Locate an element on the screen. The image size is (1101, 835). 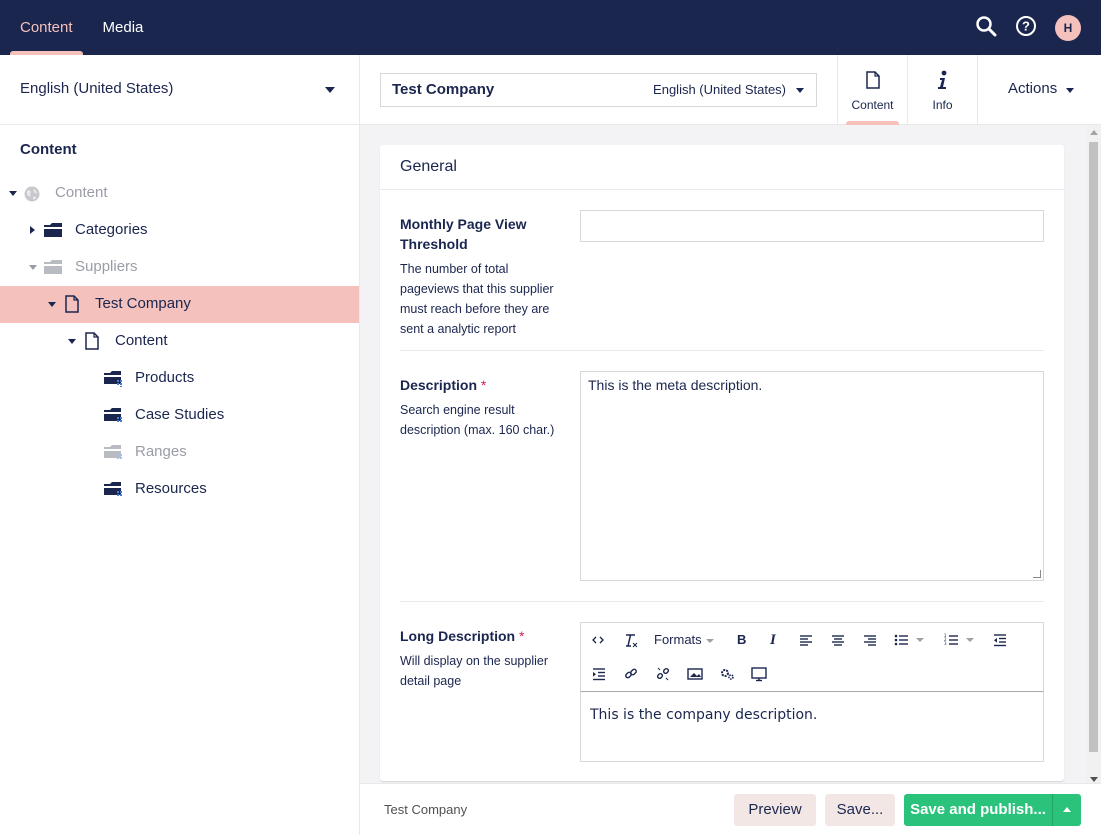
align-left-icon is located at coordinates (806, 640).